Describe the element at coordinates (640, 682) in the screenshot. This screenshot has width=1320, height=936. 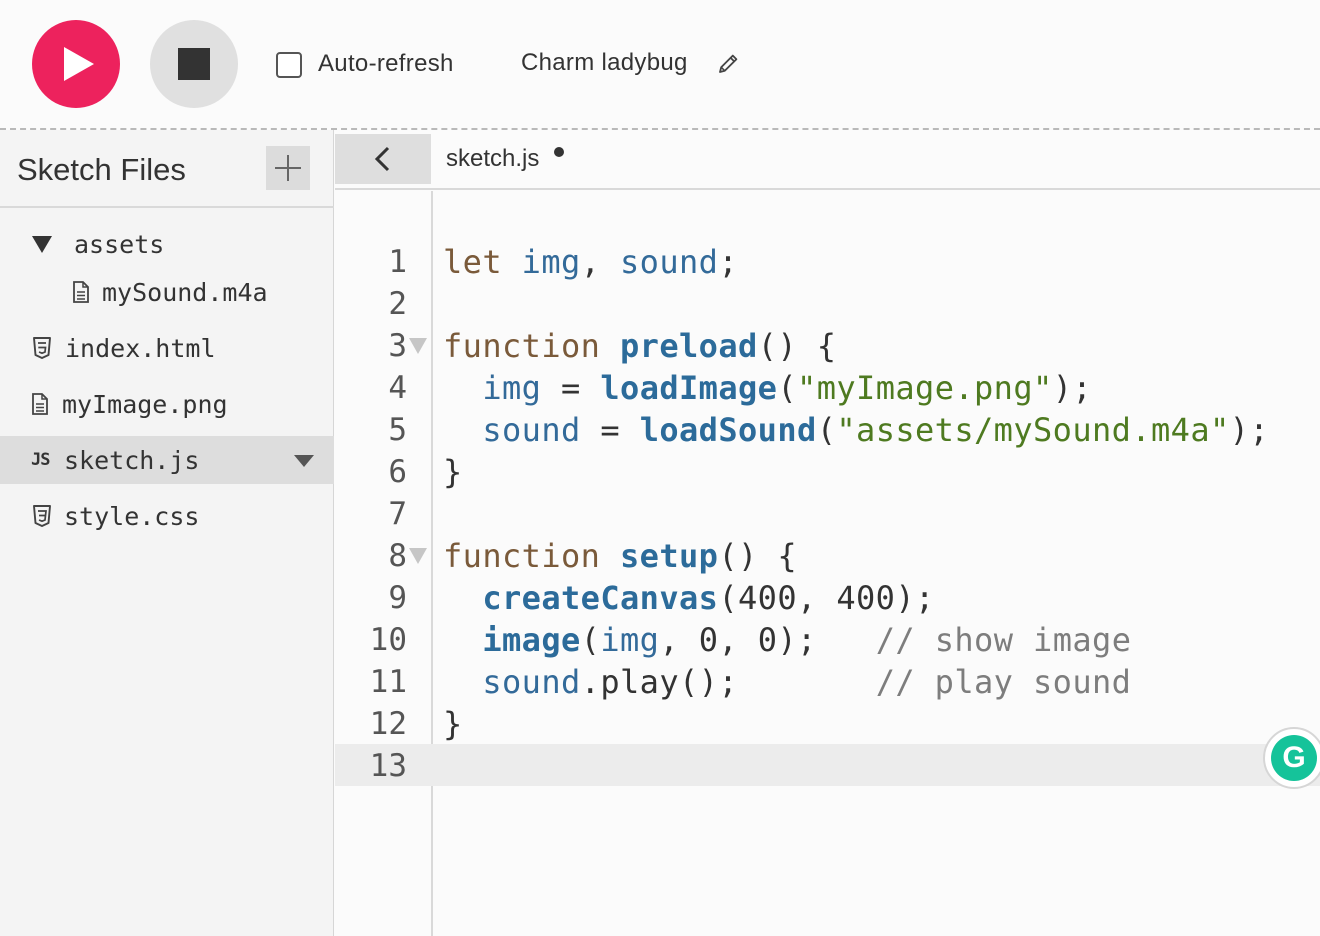
I see `code-identifier: play` at that location.